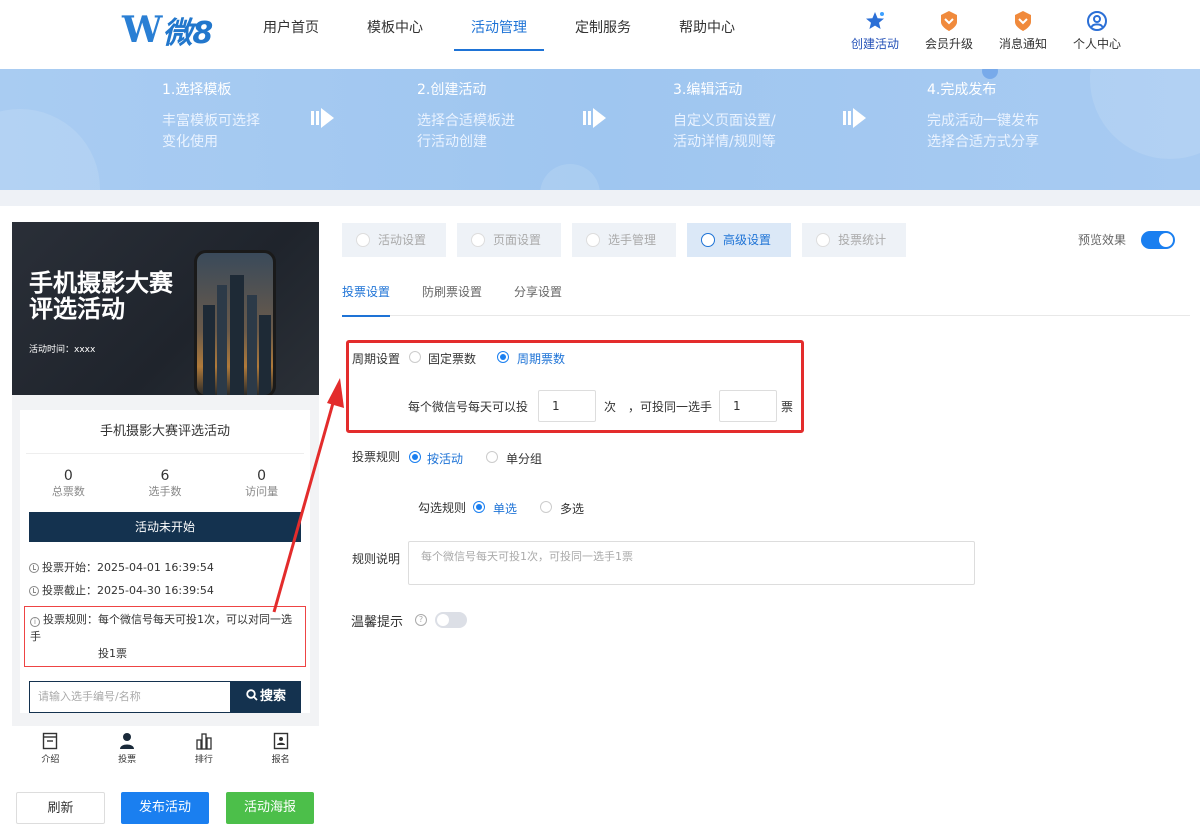  I want to click on poster-title-line: 手机摄影大赛, so click(101, 283).